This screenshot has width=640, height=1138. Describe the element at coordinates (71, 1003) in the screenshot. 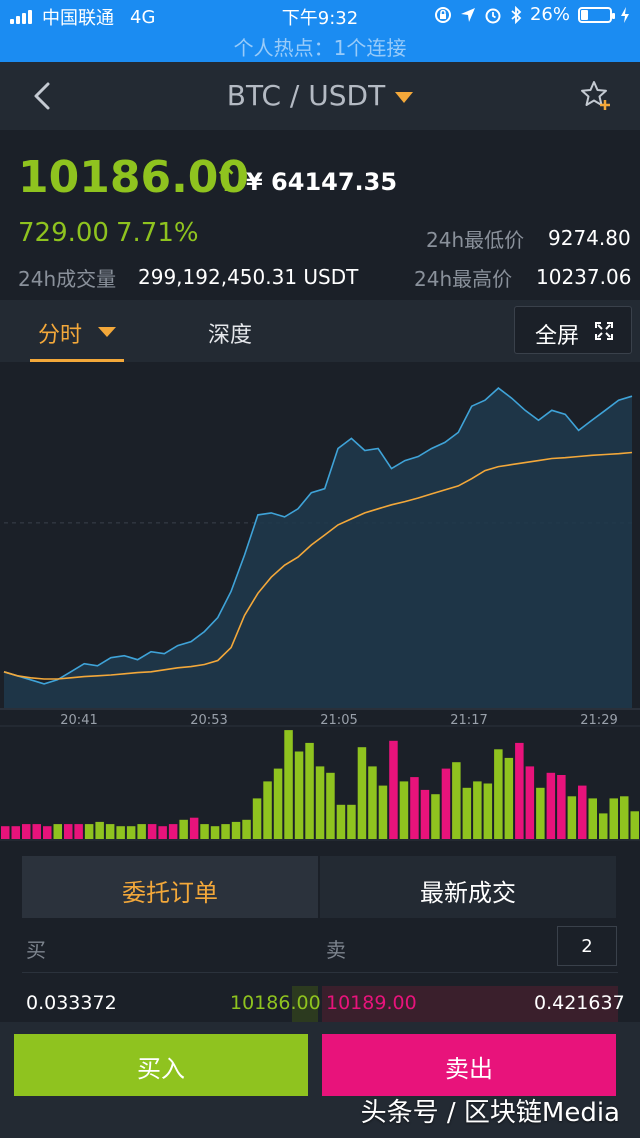

I see `buy-amount: 0.033372` at that location.